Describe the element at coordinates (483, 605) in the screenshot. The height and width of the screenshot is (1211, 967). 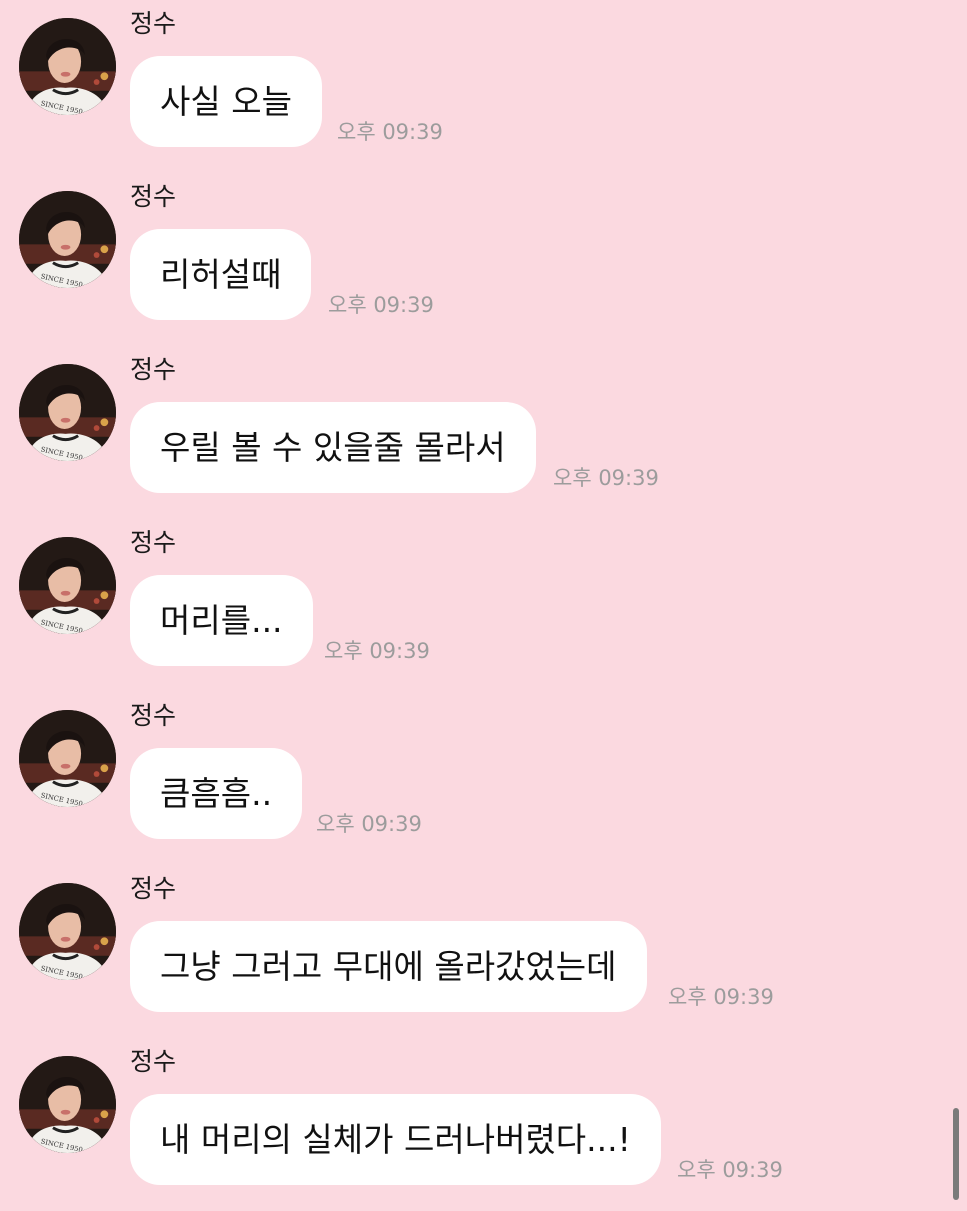
I see `message-row: SINCE 1950 정수 머리를... 오후 09:39` at that location.